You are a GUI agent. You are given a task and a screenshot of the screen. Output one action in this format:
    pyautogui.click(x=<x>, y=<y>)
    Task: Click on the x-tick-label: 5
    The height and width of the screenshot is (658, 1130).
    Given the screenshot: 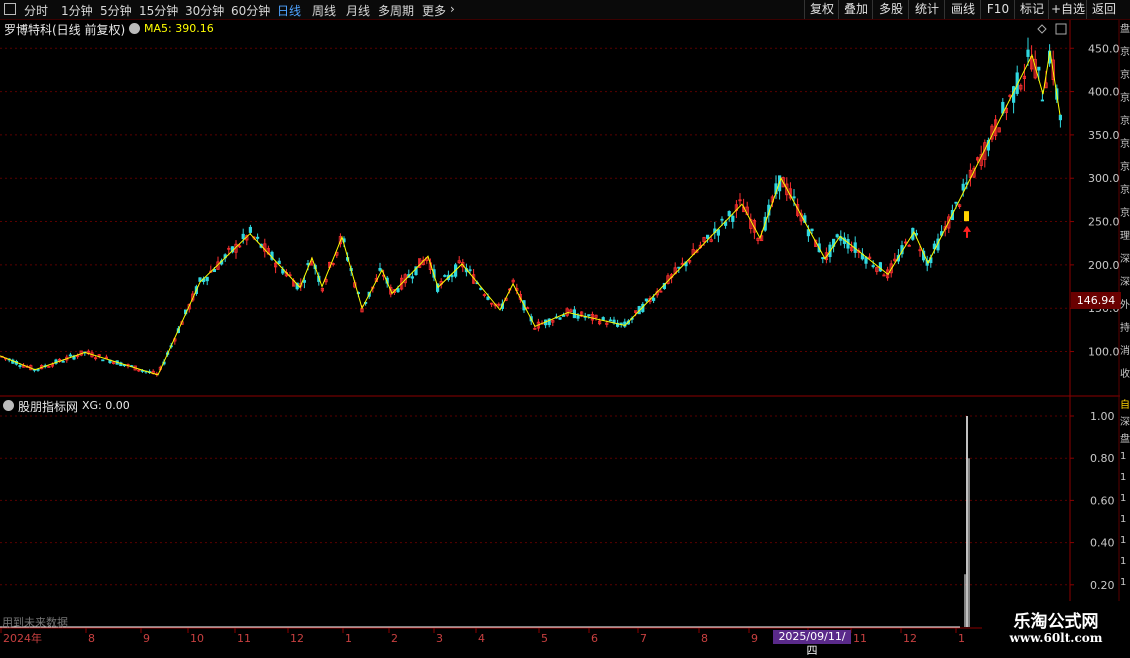 What is the action you would take?
    pyautogui.click(x=544, y=638)
    